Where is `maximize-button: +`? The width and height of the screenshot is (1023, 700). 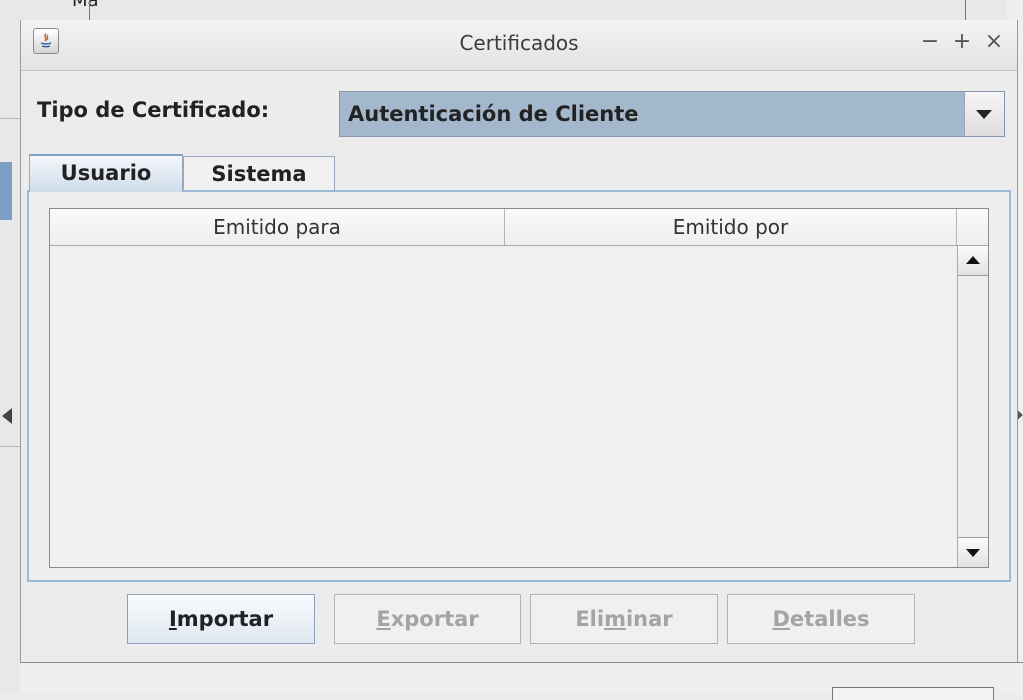
maximize-button: + is located at coordinates (962, 42).